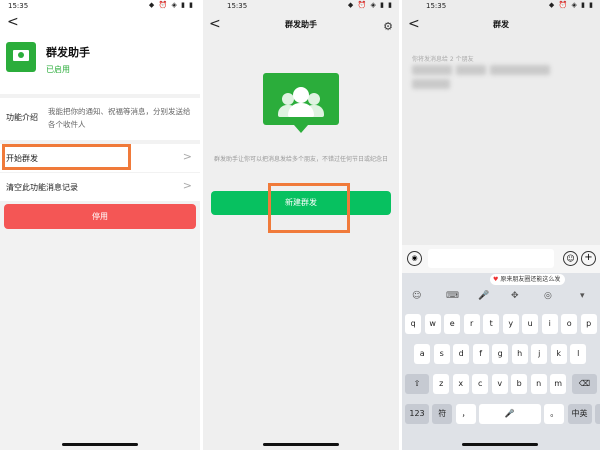  I want to click on keyboard-emoji-icon: ☺, so click(416, 296).